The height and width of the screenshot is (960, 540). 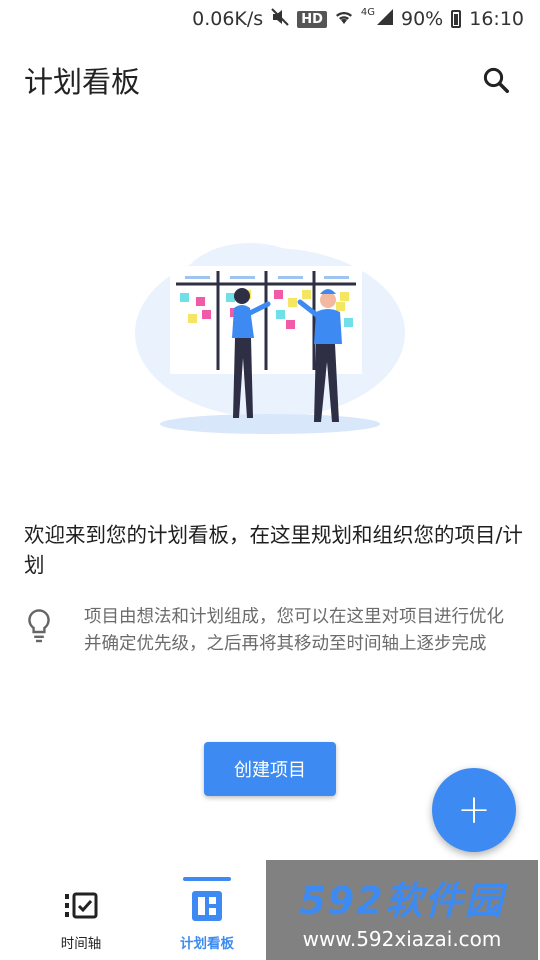 I want to click on signal-icon, so click(x=385, y=19).